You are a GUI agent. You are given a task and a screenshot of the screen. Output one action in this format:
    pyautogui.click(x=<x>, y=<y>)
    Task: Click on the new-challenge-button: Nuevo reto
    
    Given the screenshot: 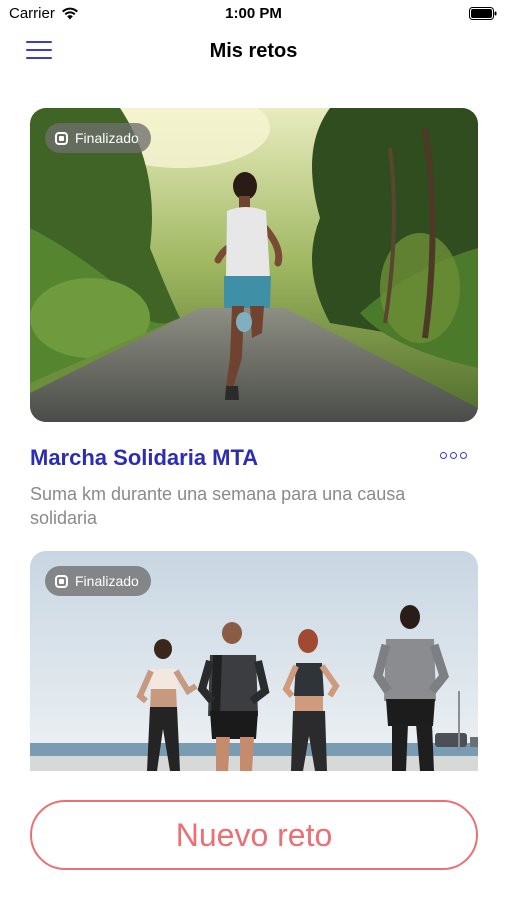 What is the action you would take?
    pyautogui.click(x=254, y=835)
    